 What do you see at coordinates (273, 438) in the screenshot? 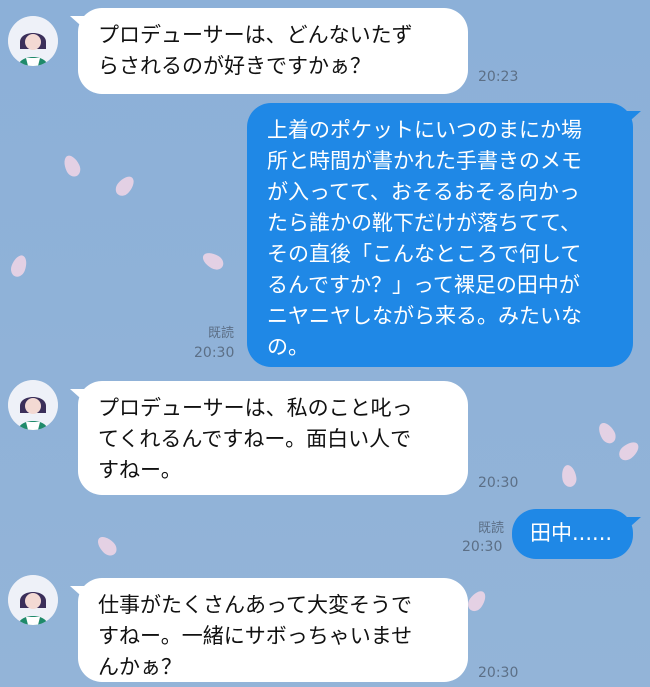
I see `message-bubble-incoming: プロデューサーは、私のこと叱っ てくれるんですねー。面白い人で すねー。` at bounding box center [273, 438].